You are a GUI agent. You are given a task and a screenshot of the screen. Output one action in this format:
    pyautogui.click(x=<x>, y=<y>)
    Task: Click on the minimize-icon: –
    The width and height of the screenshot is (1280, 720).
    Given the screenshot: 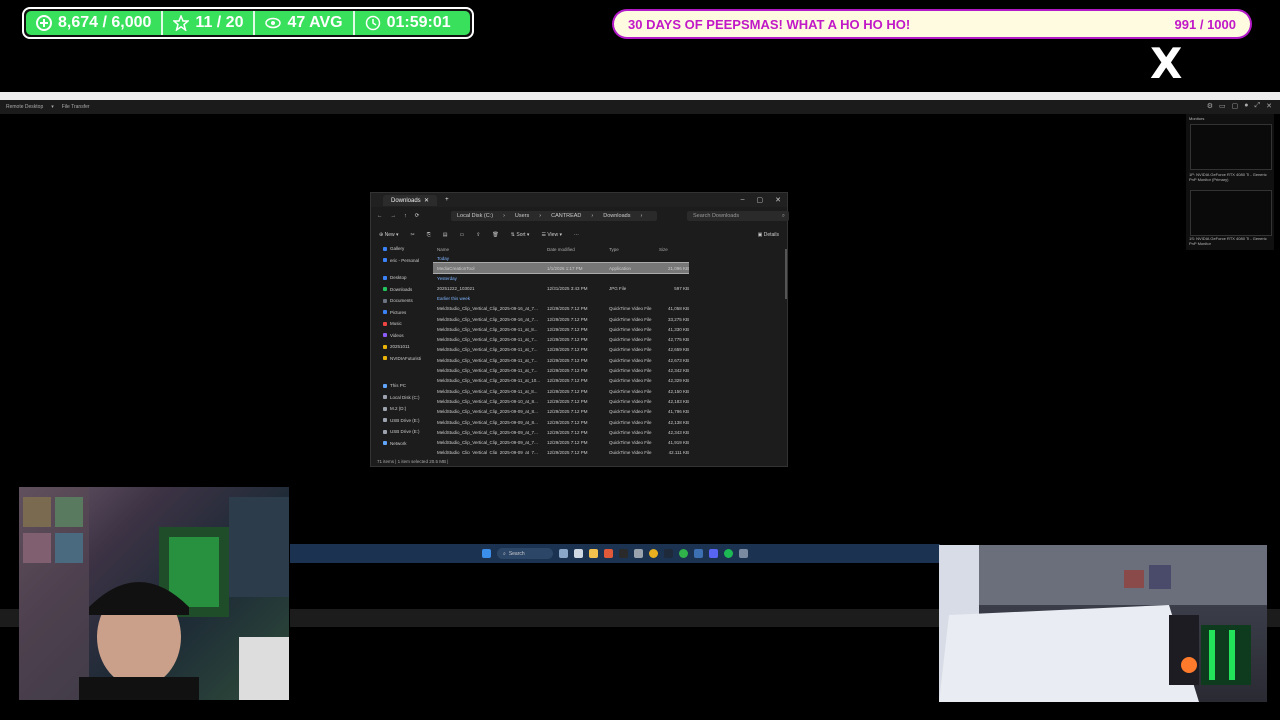 What is the action you would take?
    pyautogui.click(x=743, y=200)
    